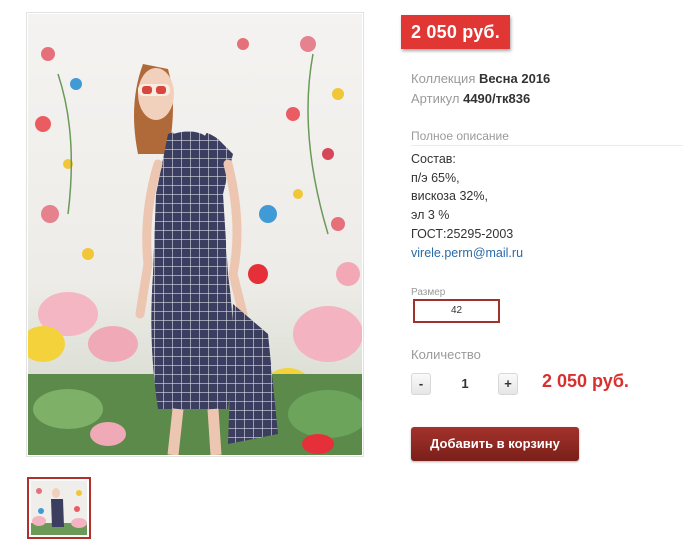  I want to click on description-line: Состав:, so click(433, 159).